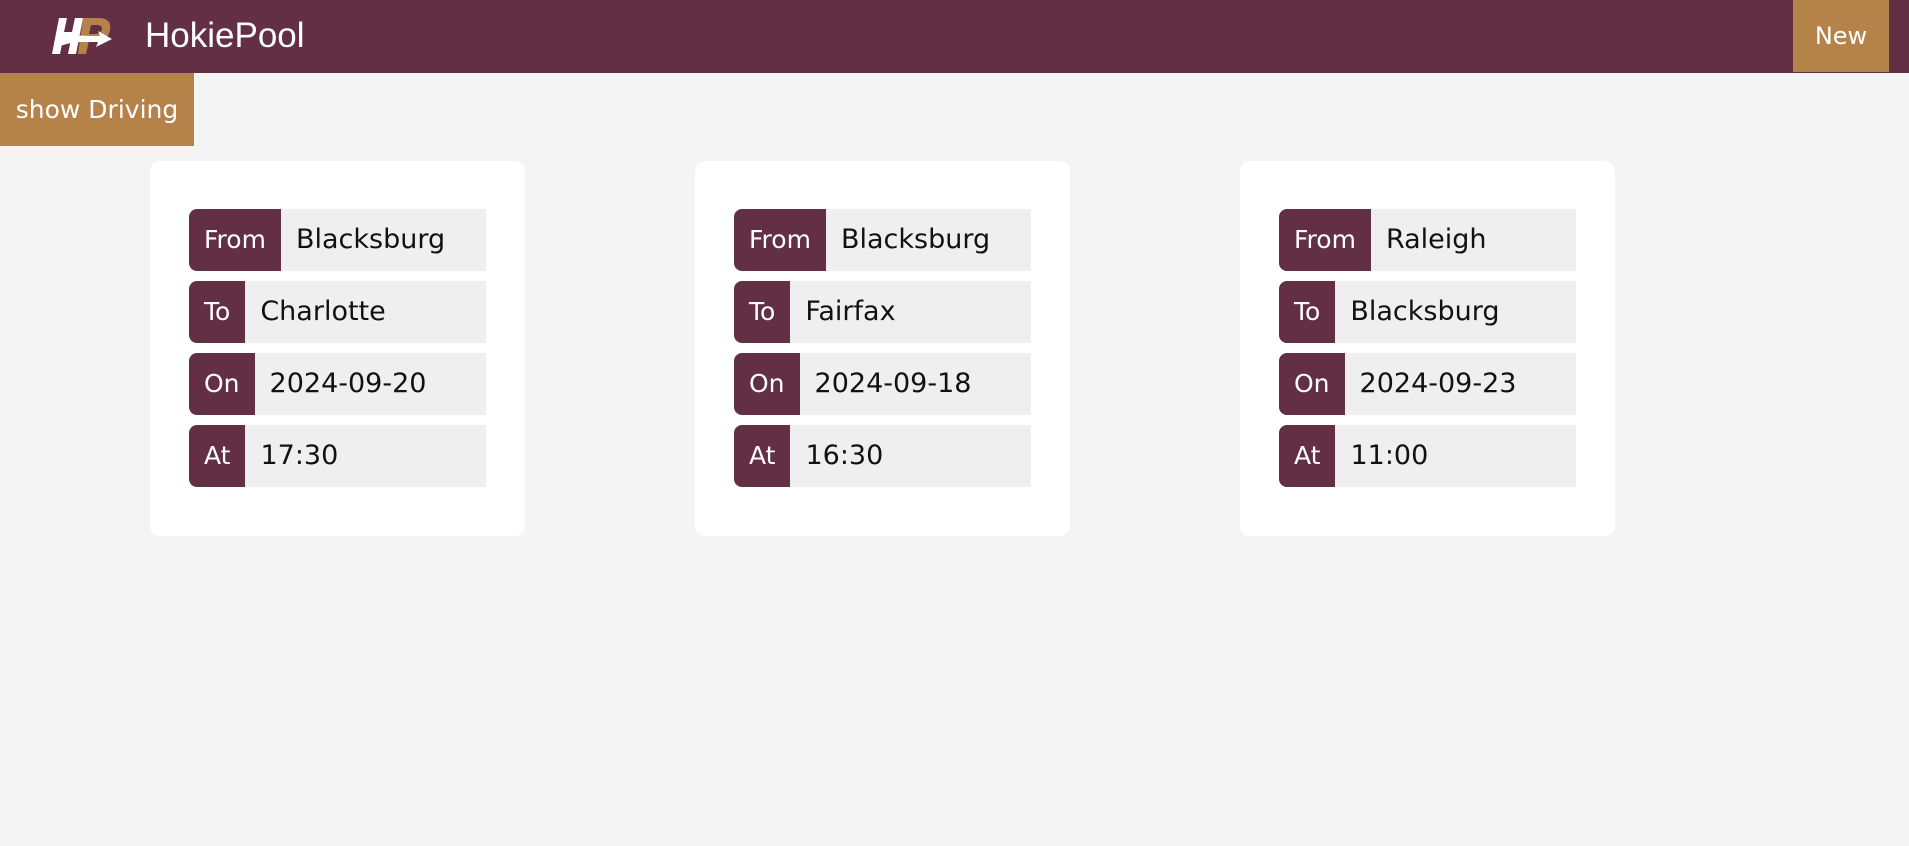 This screenshot has width=1909, height=846. I want to click on time-row: At 17:30, so click(337, 456).